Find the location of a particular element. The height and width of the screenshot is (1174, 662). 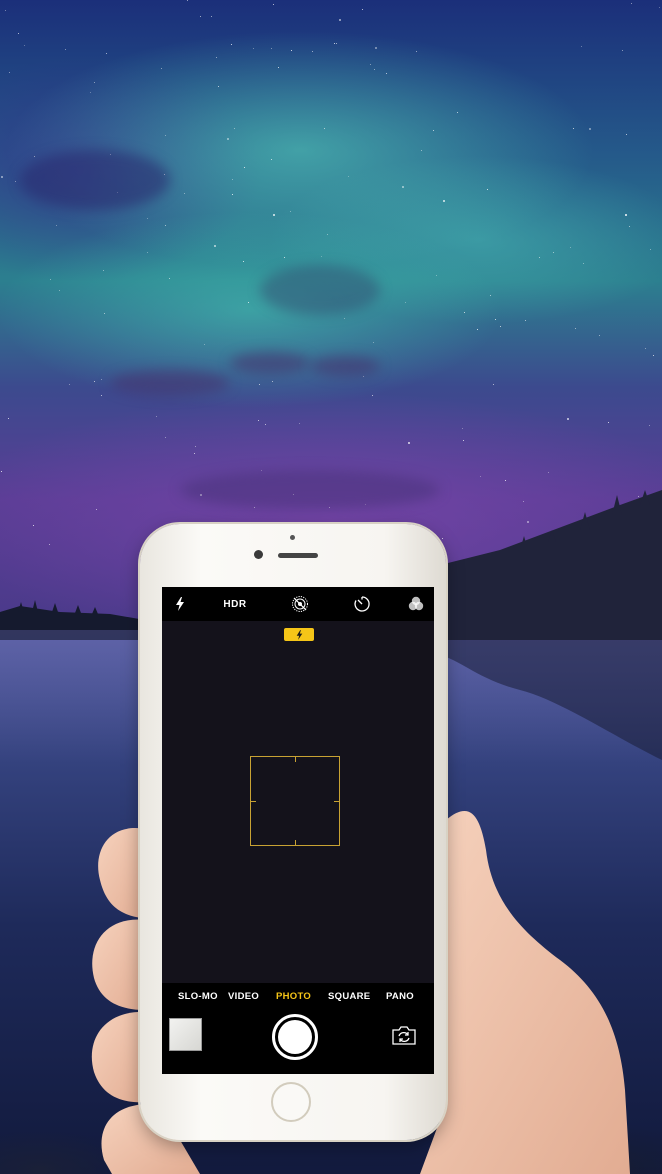

switch-camera-icon is located at coordinates (404, 1035).